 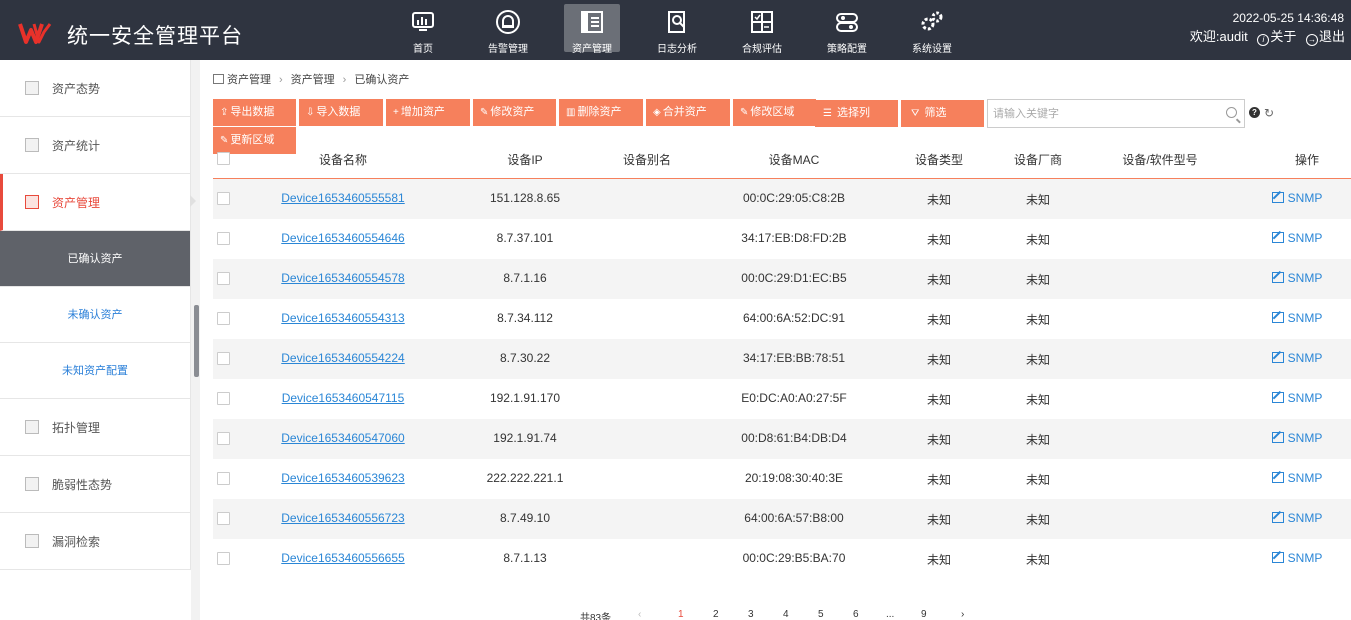 I want to click on info-icon: i, so click(x=1263, y=40).